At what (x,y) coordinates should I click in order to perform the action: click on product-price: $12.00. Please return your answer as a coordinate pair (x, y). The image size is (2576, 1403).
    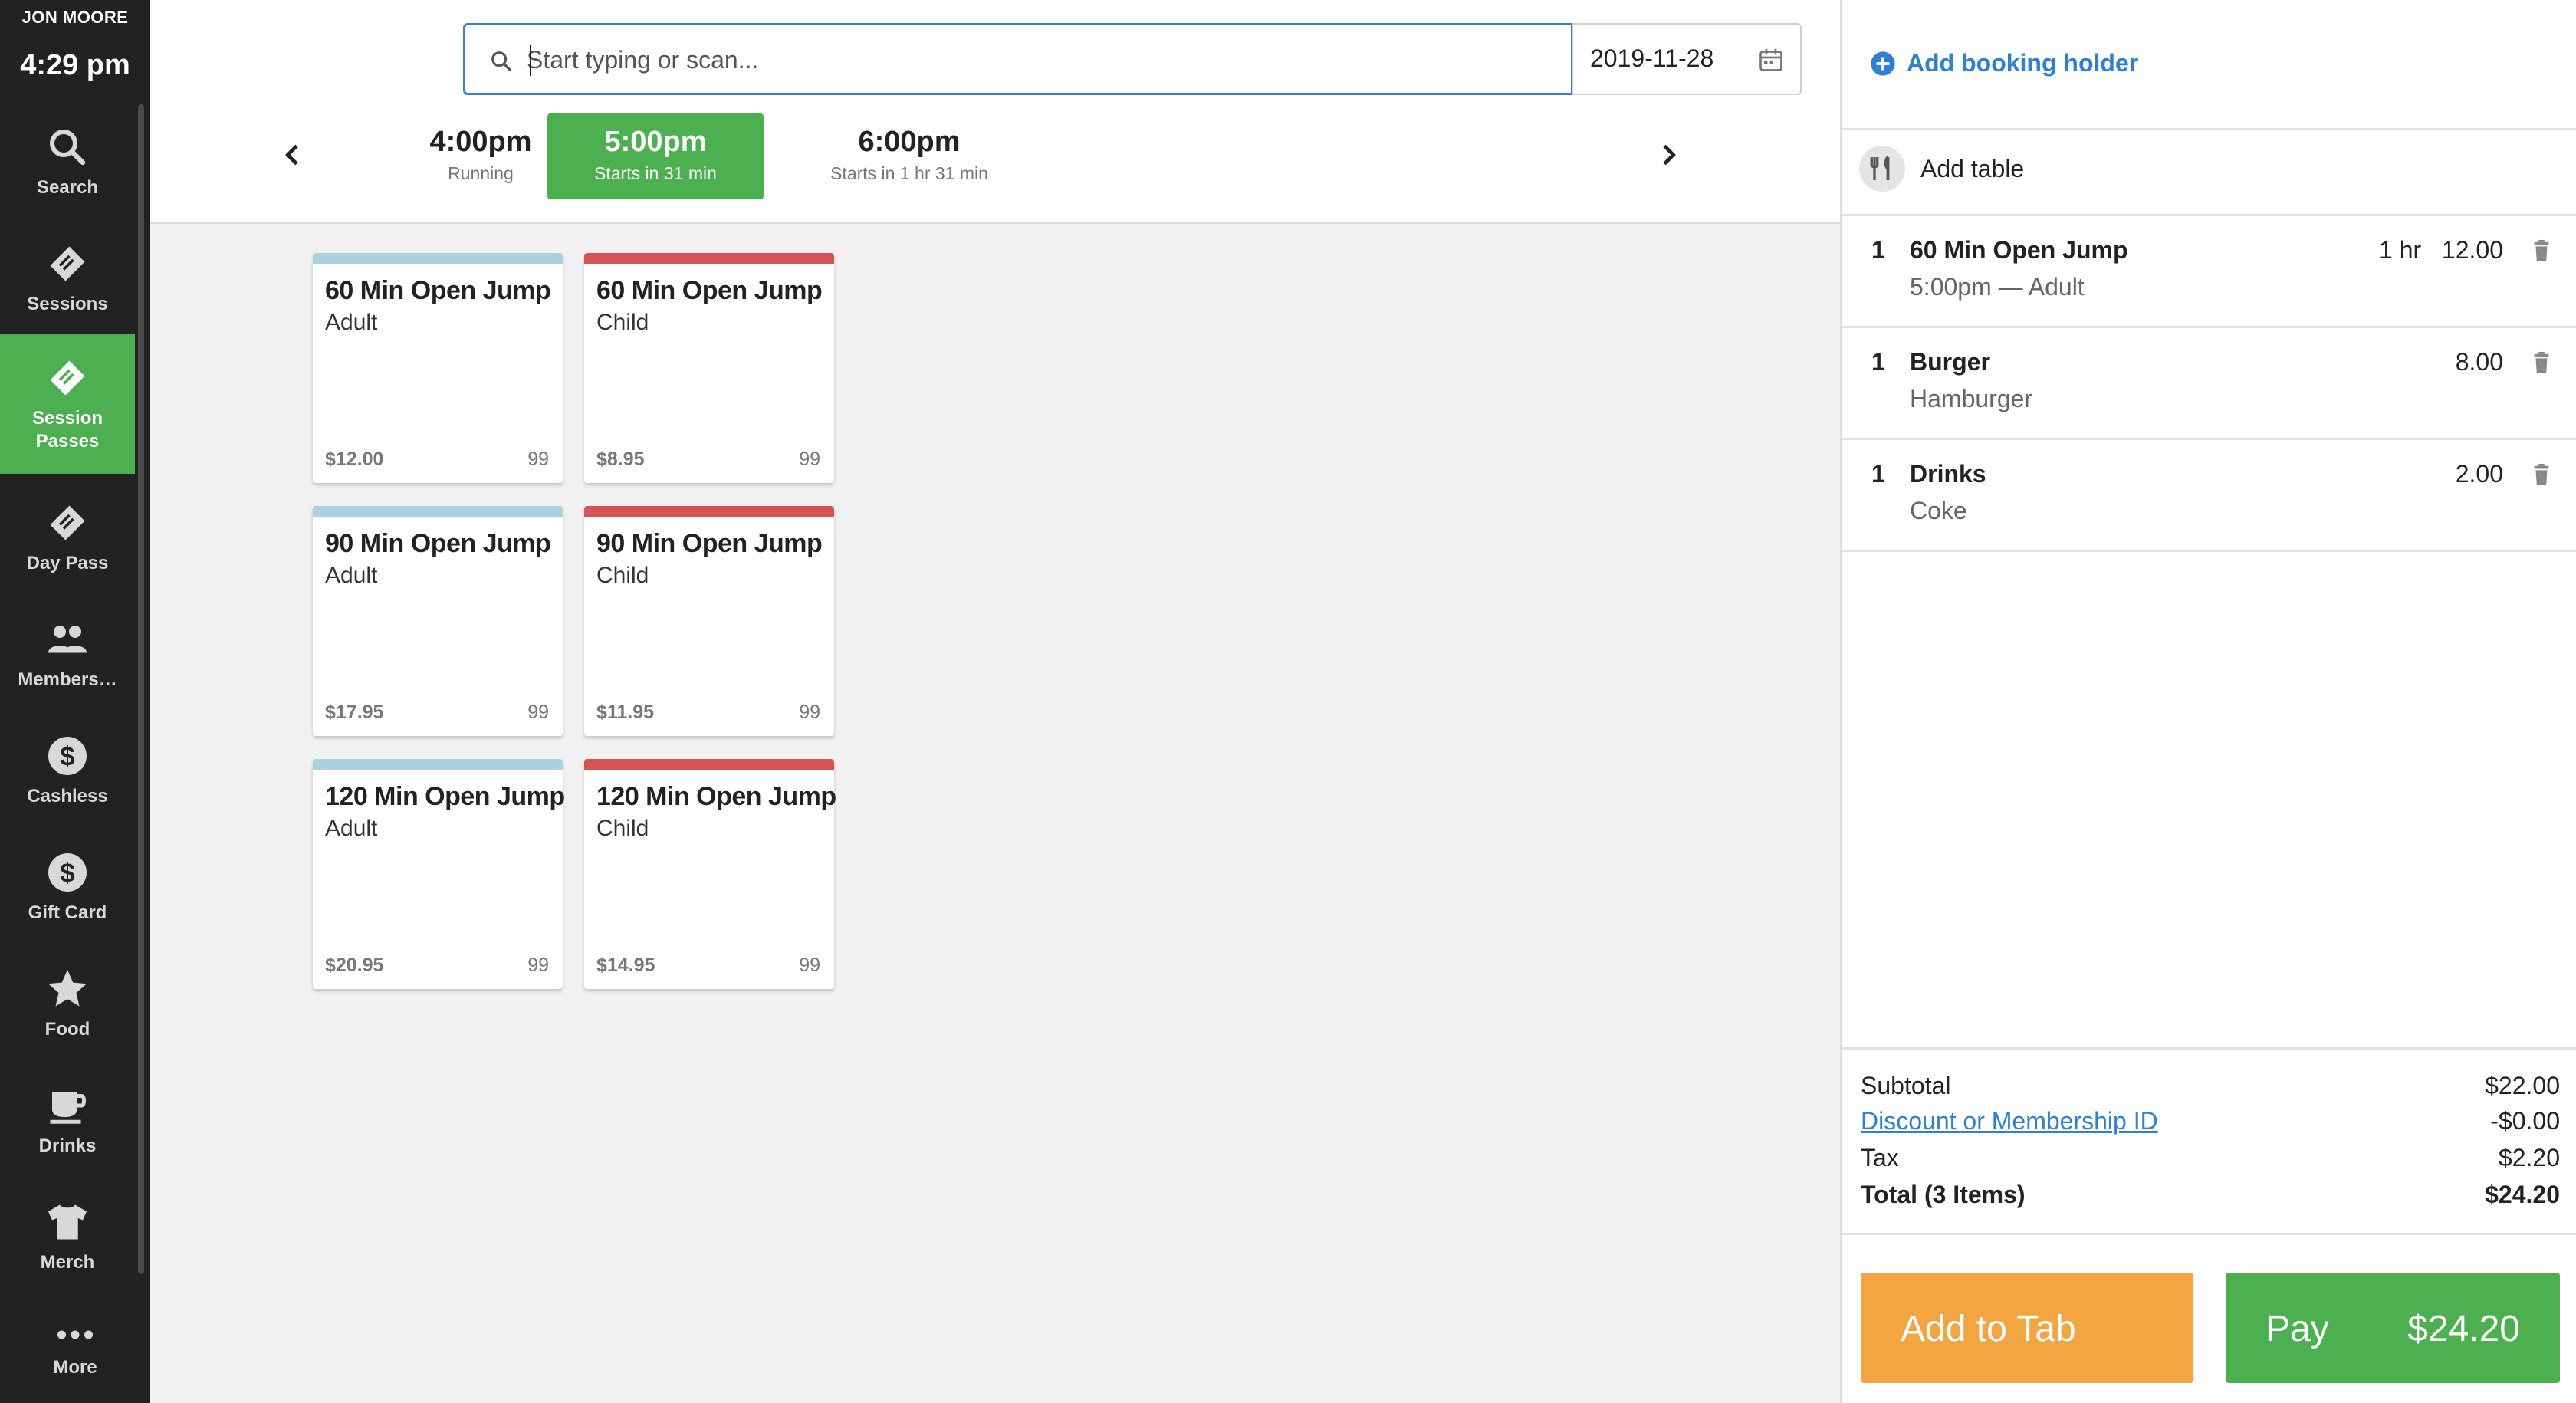
    Looking at the image, I should click on (355, 459).